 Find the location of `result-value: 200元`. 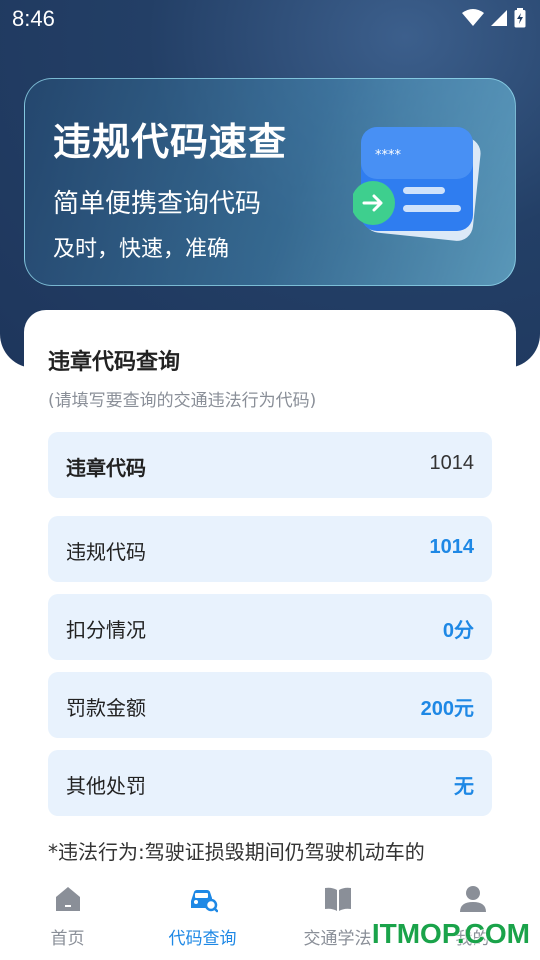

result-value: 200元 is located at coordinates (447, 709).